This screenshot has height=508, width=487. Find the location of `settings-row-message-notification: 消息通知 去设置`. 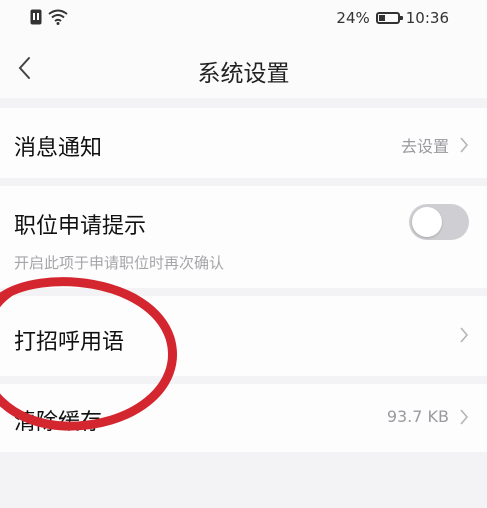

settings-row-message-notification: 消息通知 去设置 is located at coordinates (243, 143).